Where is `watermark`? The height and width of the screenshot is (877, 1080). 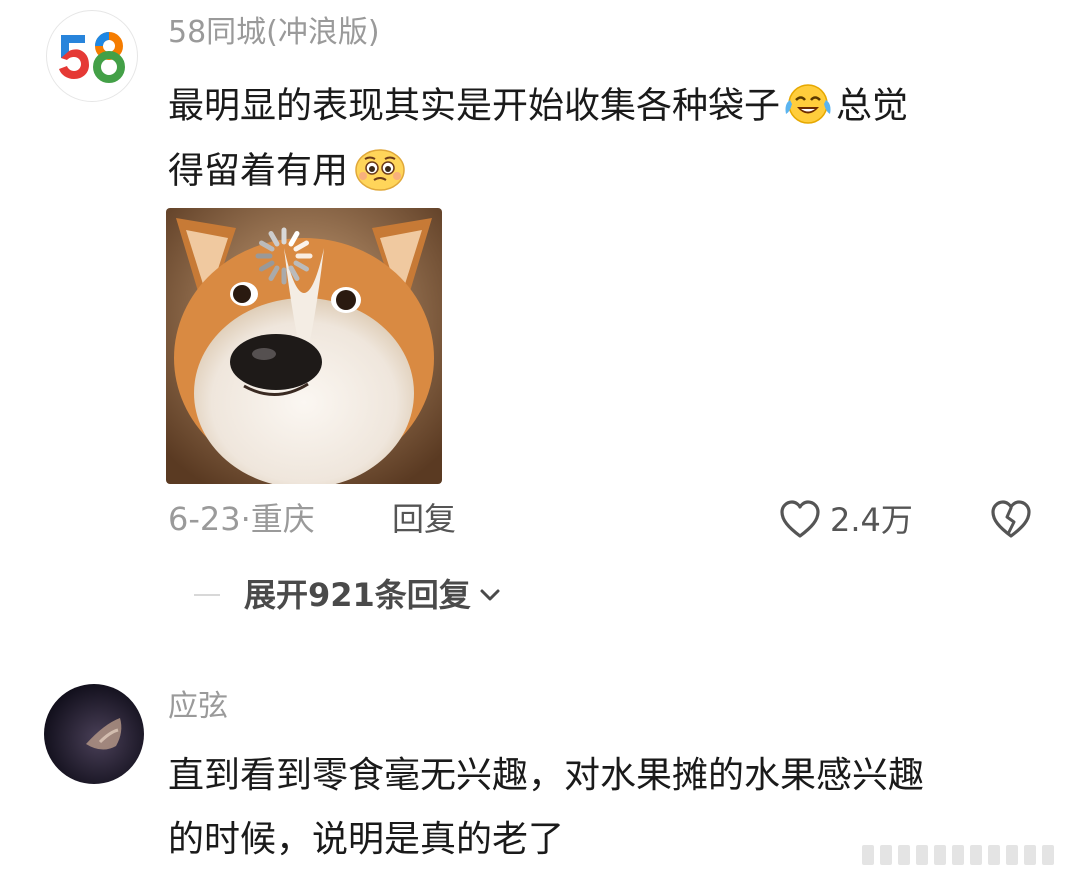 watermark is located at coordinates (967, 855).